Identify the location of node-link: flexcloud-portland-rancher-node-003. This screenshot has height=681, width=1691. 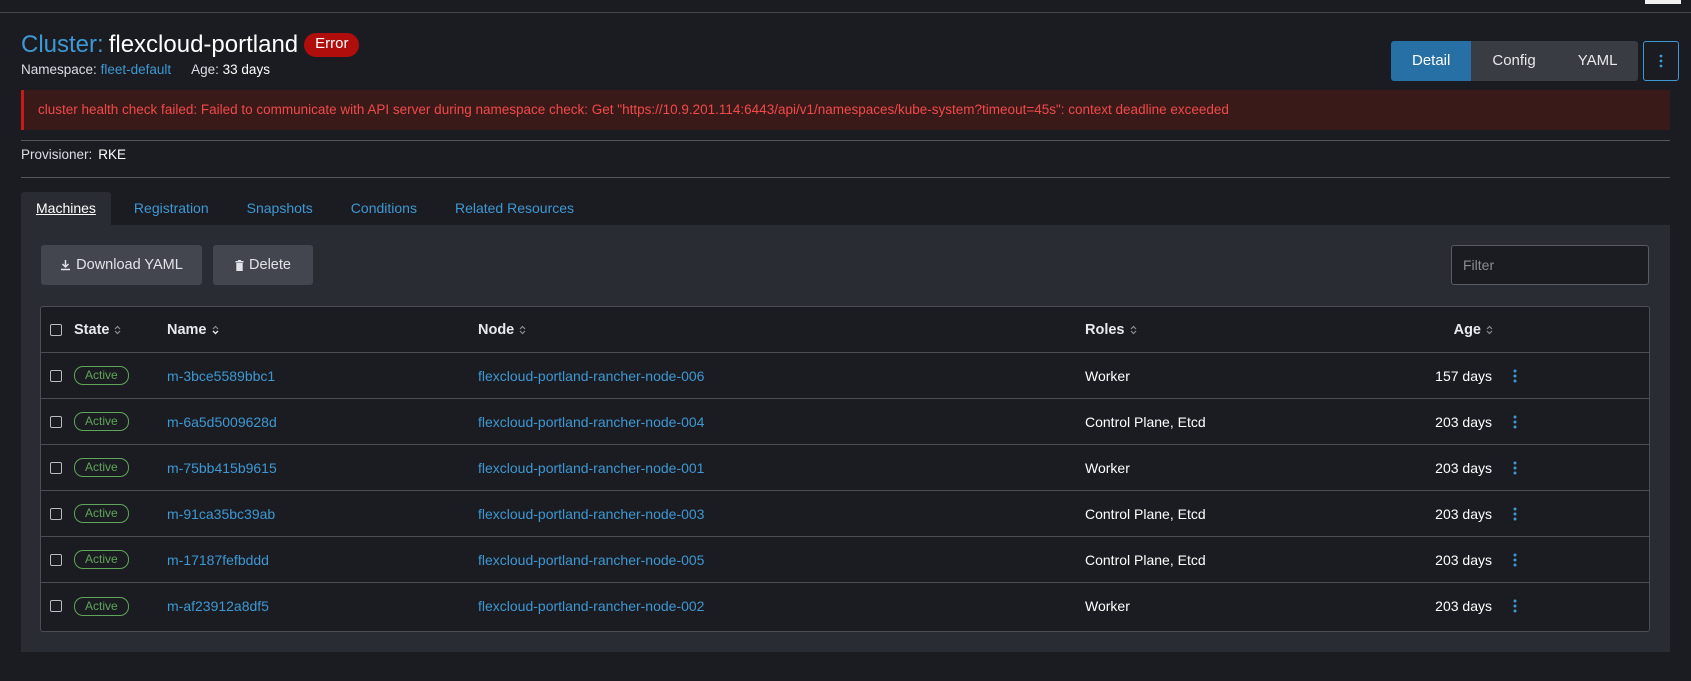
(591, 514).